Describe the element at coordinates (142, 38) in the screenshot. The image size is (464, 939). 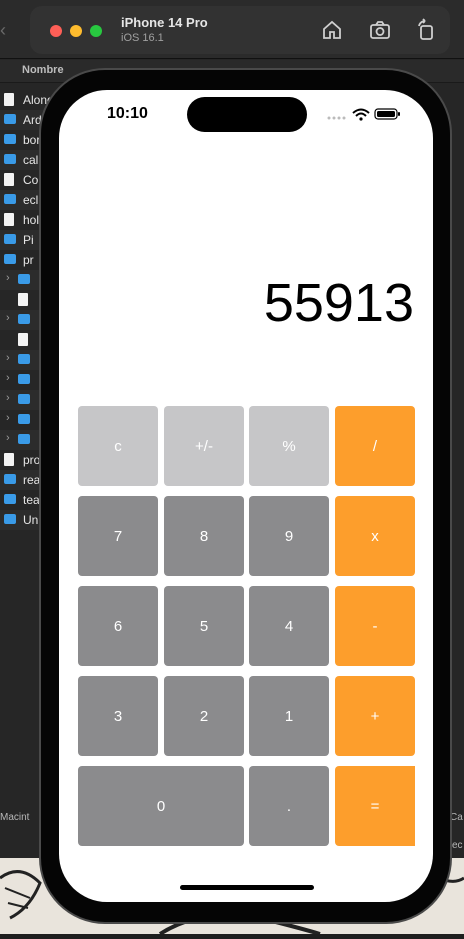
I see `simulator-os-version: iOS 16.1` at that location.